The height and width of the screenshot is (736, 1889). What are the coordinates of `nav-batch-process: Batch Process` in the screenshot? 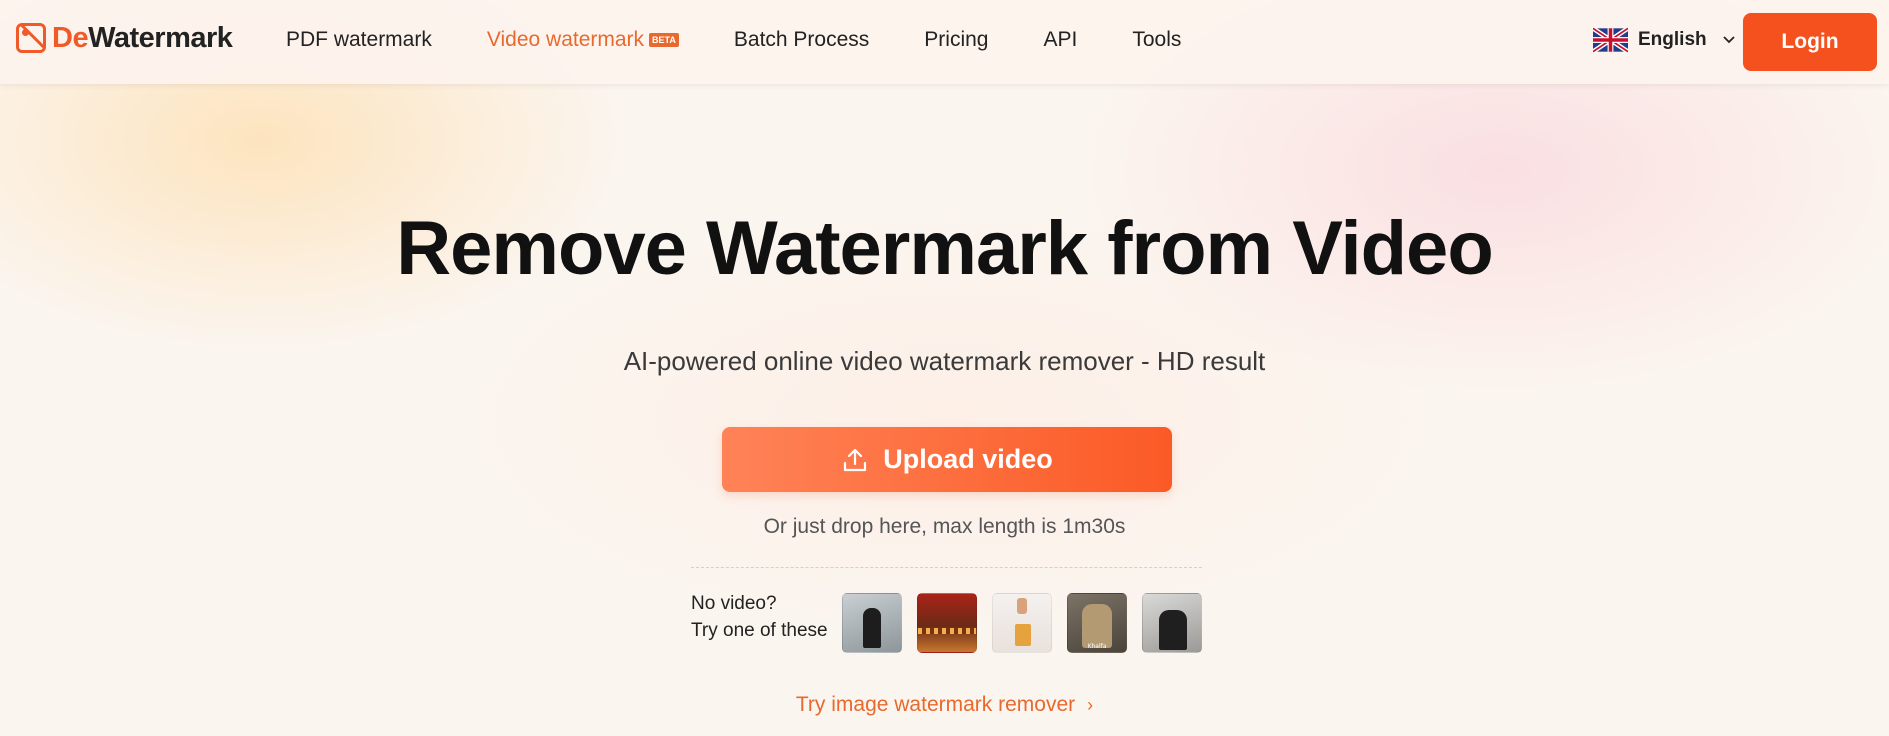 It's located at (801, 40).